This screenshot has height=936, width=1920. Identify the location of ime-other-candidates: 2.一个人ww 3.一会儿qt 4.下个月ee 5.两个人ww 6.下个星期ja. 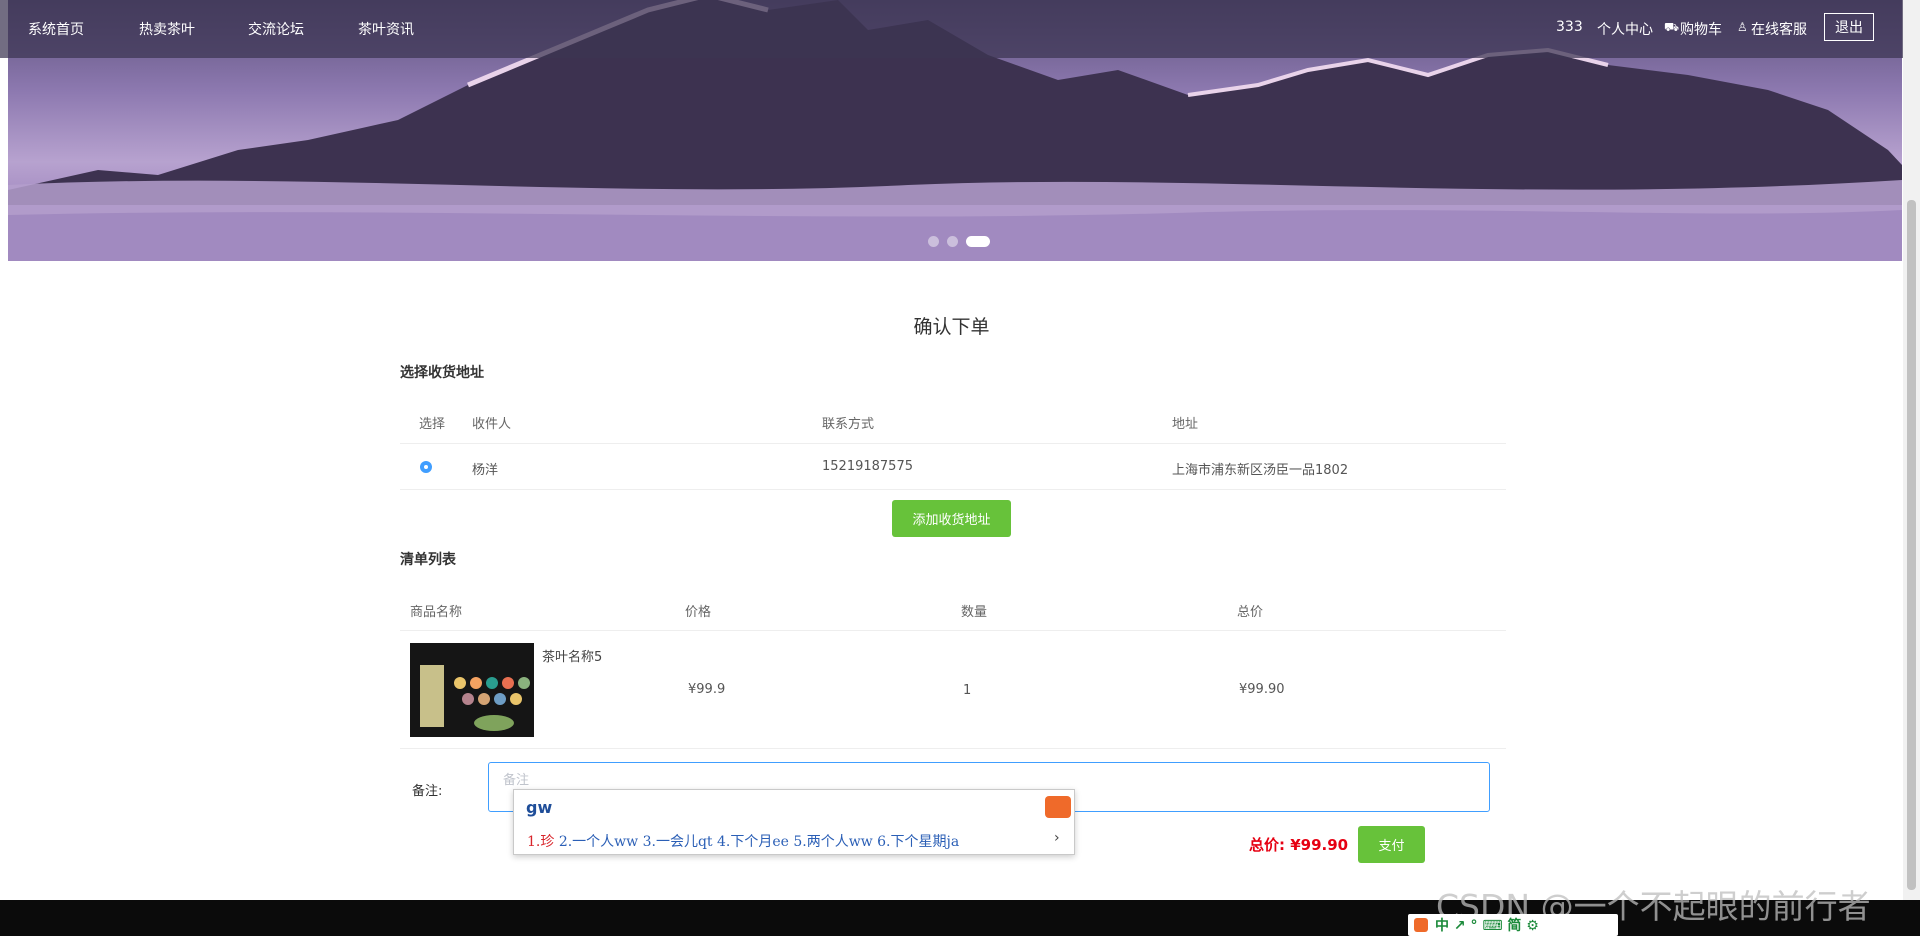
(759, 842).